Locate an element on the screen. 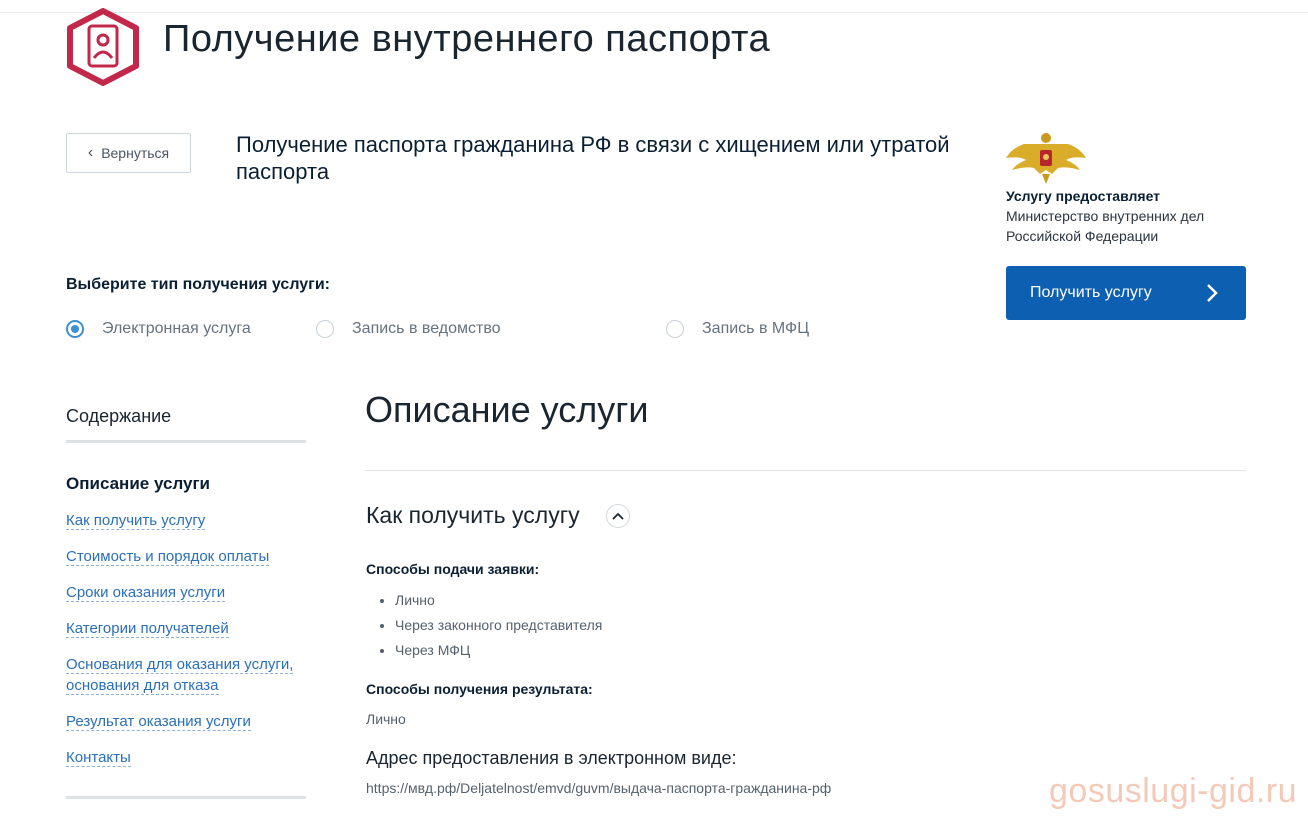  toc-divider is located at coordinates (186, 441).